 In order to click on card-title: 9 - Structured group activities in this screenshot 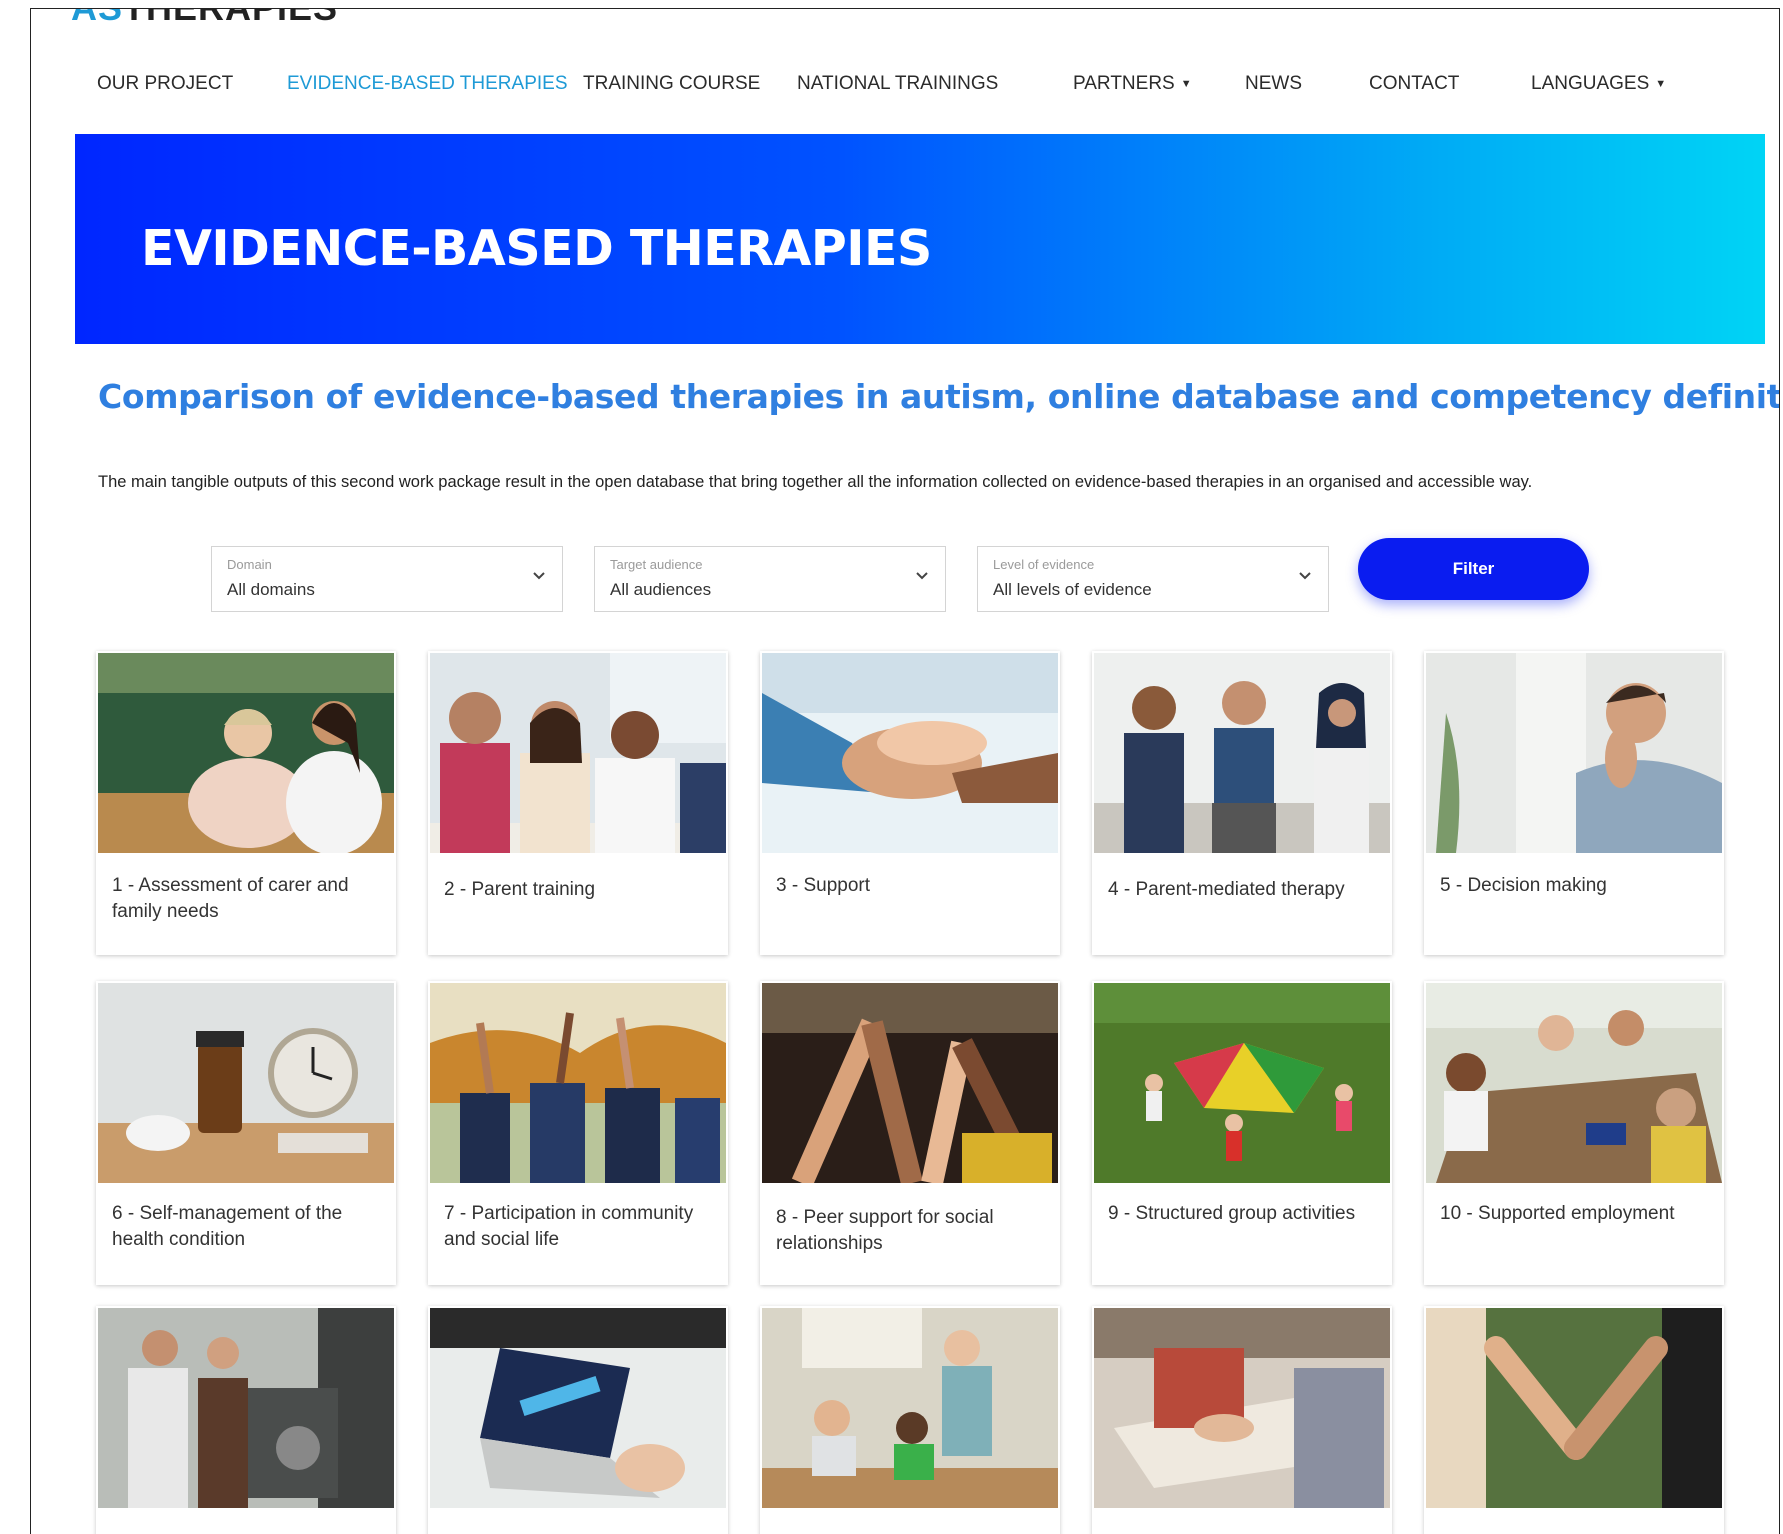, I will do `click(1232, 1213)`.